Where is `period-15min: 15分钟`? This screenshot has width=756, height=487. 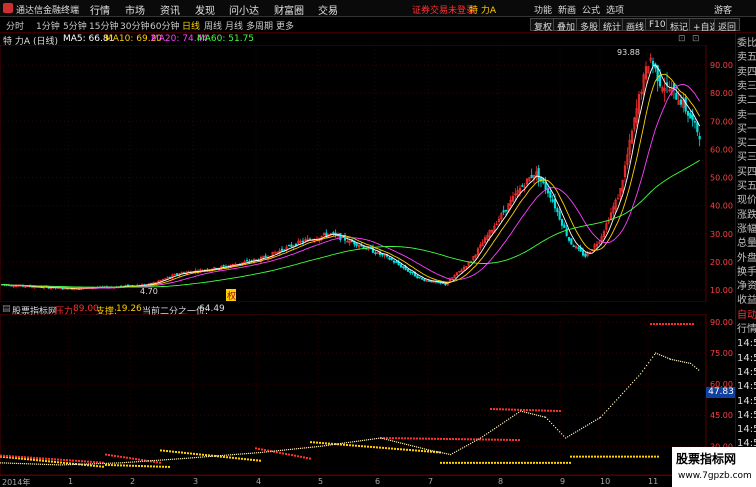
period-15min: 15分钟 is located at coordinates (103, 25).